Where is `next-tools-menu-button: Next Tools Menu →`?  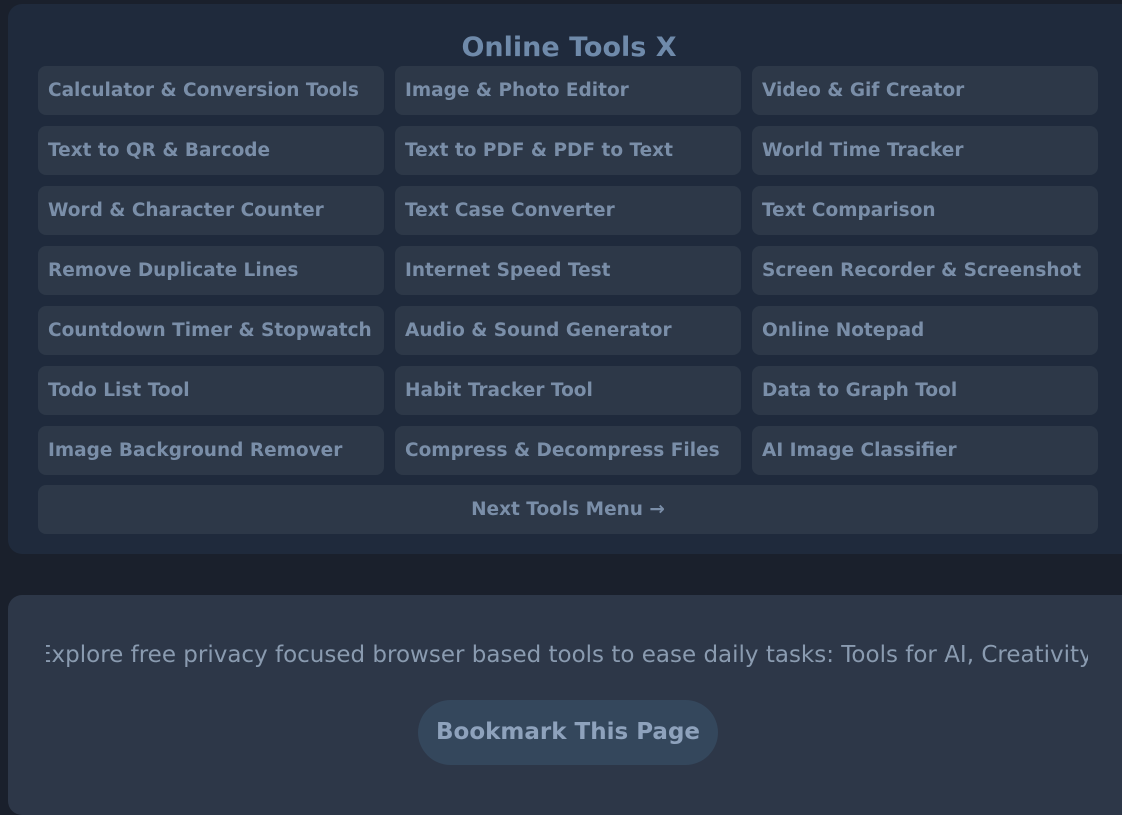 next-tools-menu-button: Next Tools Menu → is located at coordinates (568, 509).